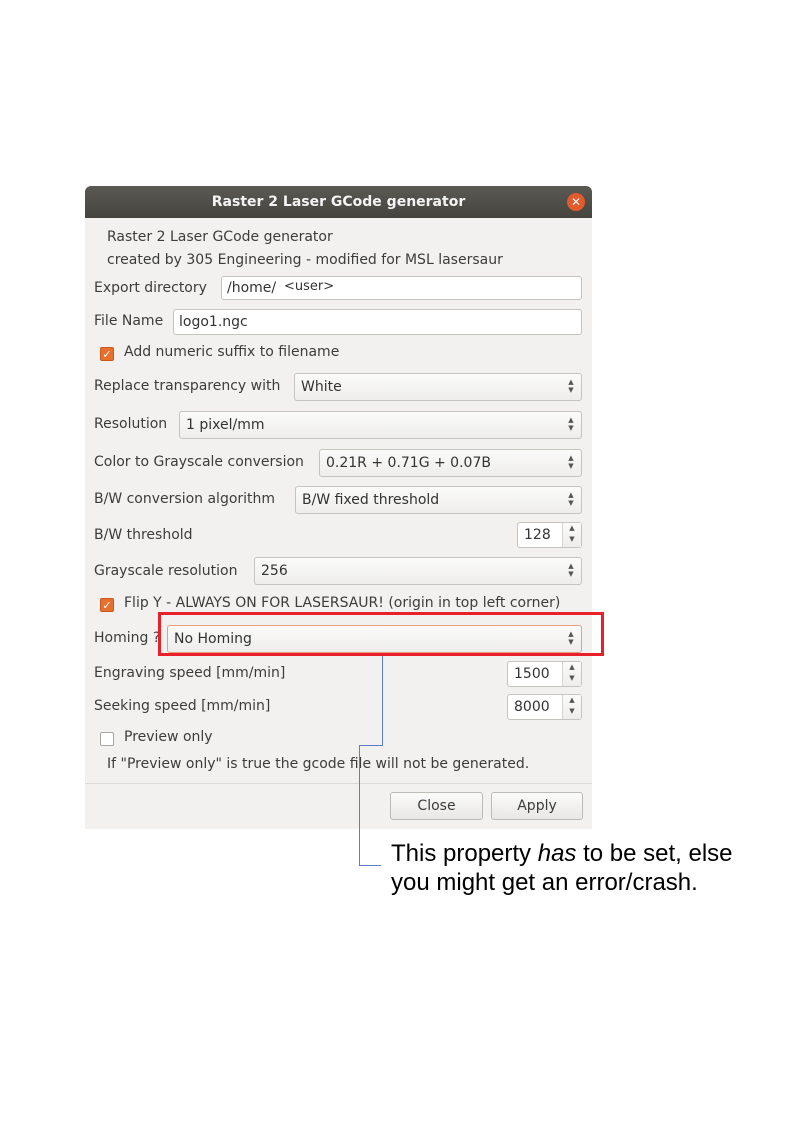  I want to click on engraving-speed-label: Engraving speed [mm/min], so click(190, 673).